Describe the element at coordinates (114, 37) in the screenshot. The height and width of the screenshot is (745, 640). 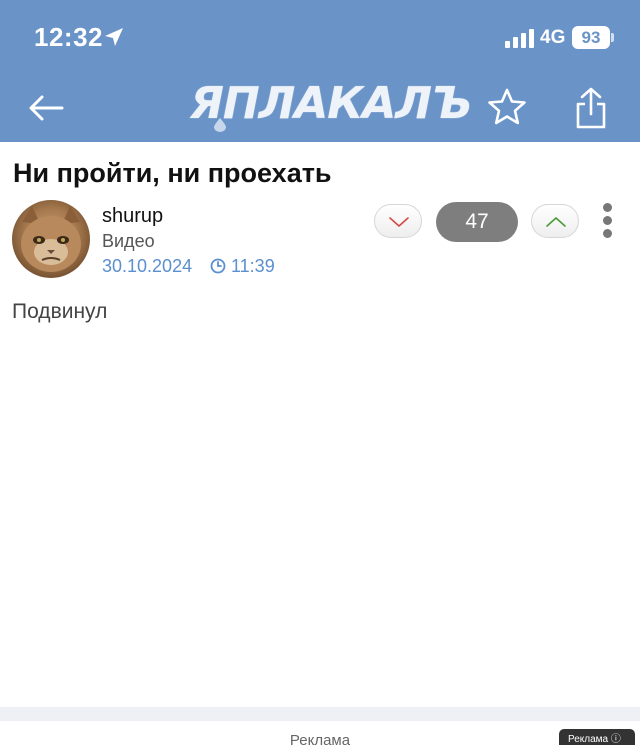
I see `location-arrow-icon` at that location.